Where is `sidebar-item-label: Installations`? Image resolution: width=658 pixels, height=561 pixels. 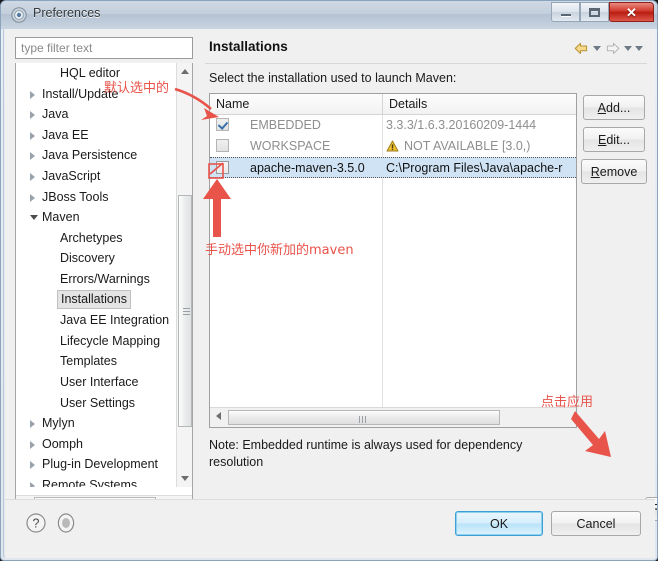
sidebar-item-label: Installations is located at coordinates (94, 299).